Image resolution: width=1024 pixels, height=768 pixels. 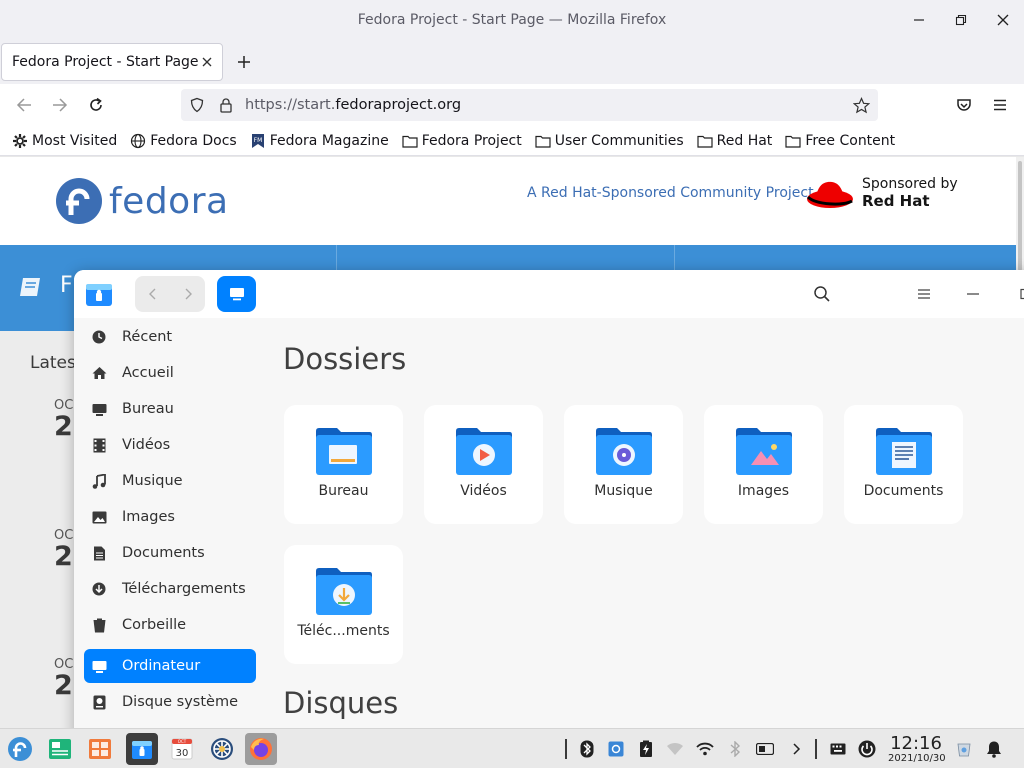 I want to click on tray-bluetooth-status, so click(x=587, y=749).